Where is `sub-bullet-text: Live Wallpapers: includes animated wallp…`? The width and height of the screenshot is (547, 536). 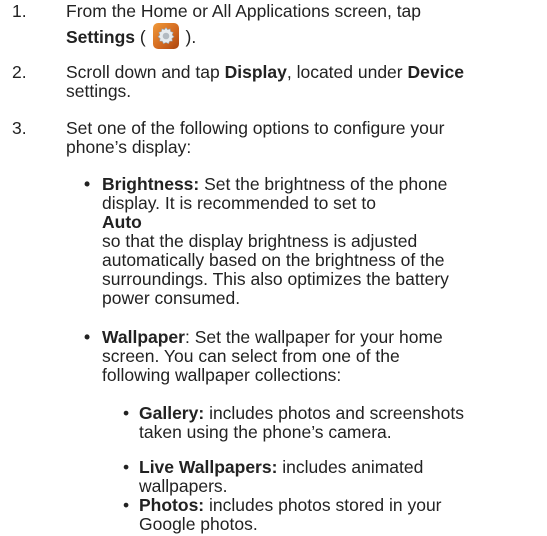
sub-bullet-text: Live Wallpapers: includes animated wallp… is located at coordinates (339, 477).